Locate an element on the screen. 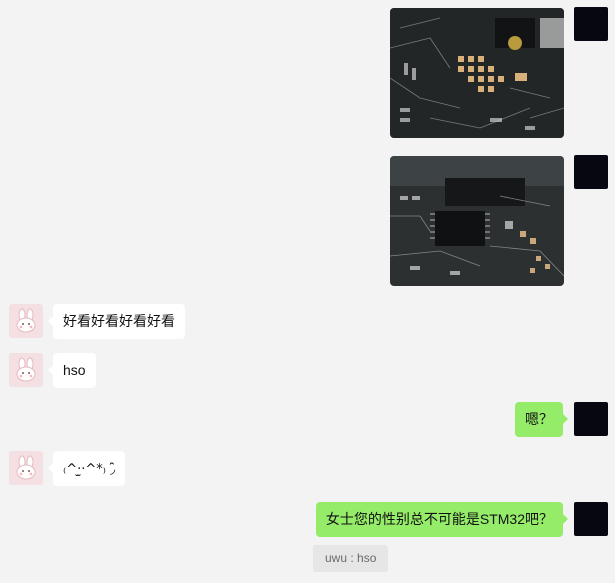 The height and width of the screenshot is (583, 615). message-text: ₍^·̫·^*₎ ◞̑̑ is located at coordinates (89, 469).